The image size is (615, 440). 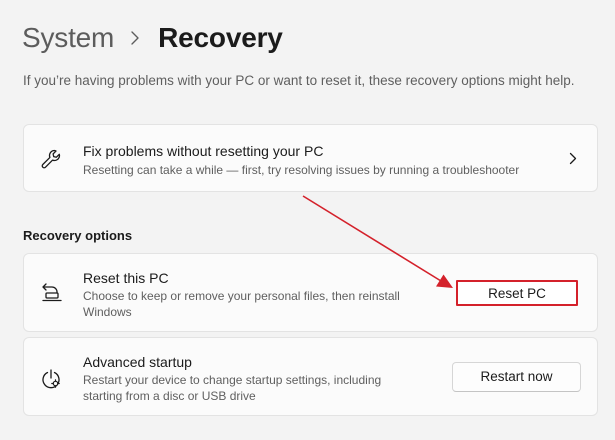 I want to click on advanced-startup-icon, so click(x=51, y=379).